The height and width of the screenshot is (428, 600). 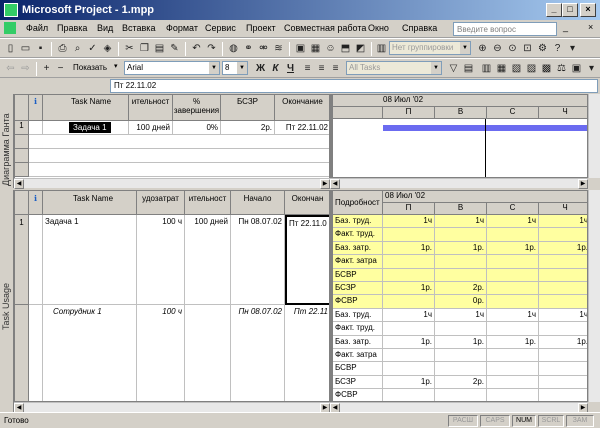 What do you see at coordinates (172, 407) in the screenshot?
I see `usage-table-hscroll: ◀ ▶` at bounding box center [172, 407].